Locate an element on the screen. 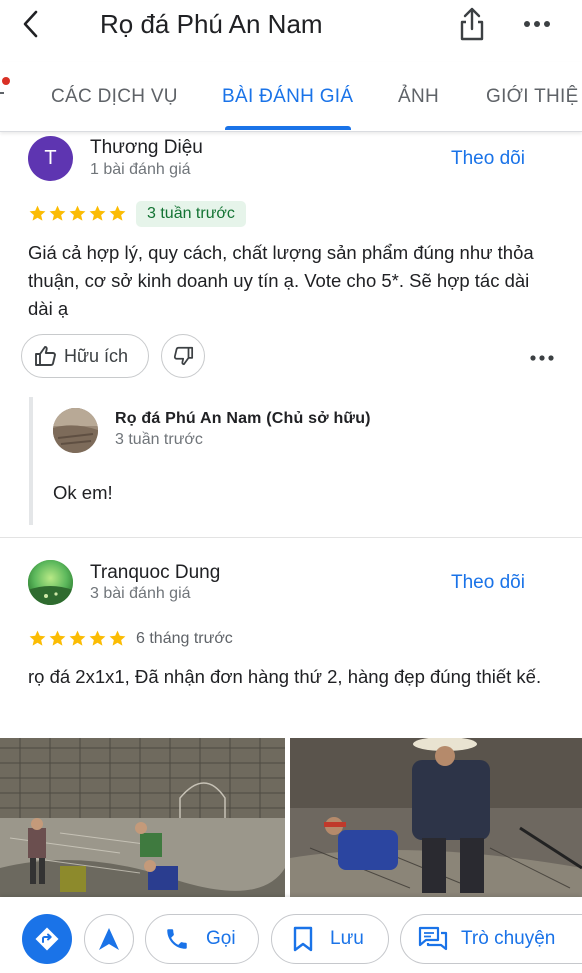 The height and width of the screenshot is (973, 582). avatar is located at coordinates (50, 582).